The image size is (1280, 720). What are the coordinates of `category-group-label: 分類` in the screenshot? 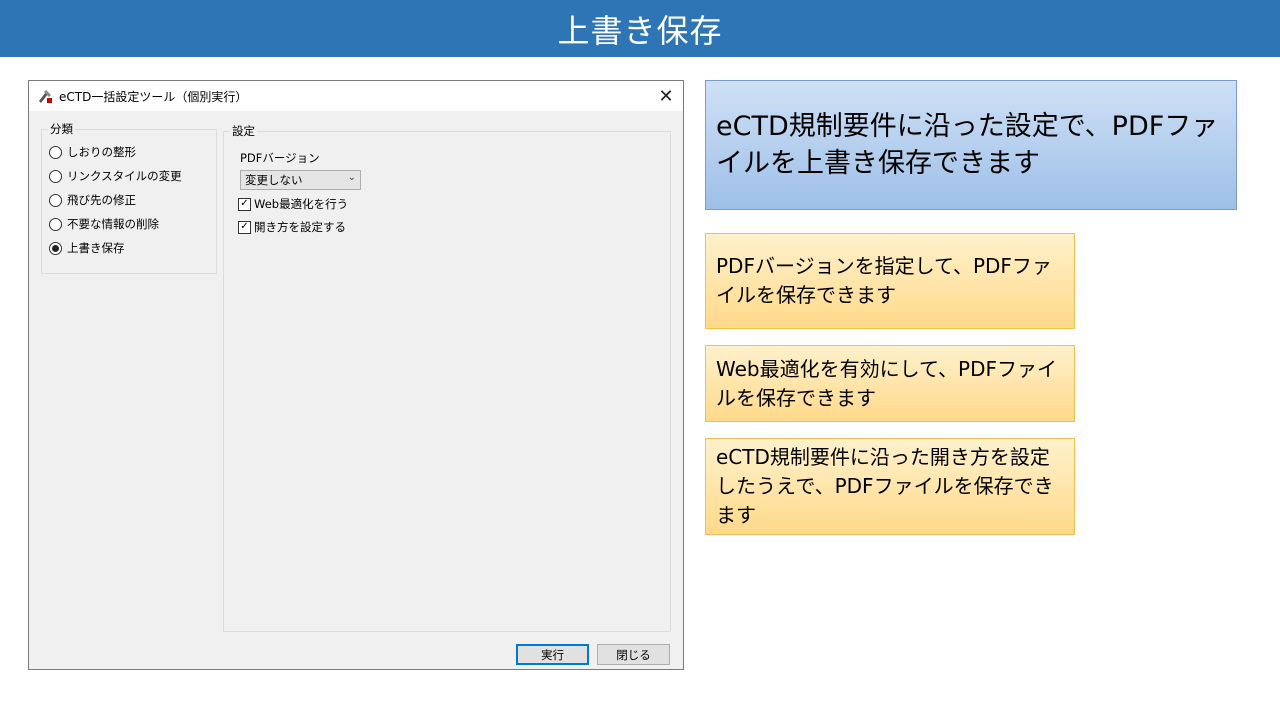 It's located at (61, 129).